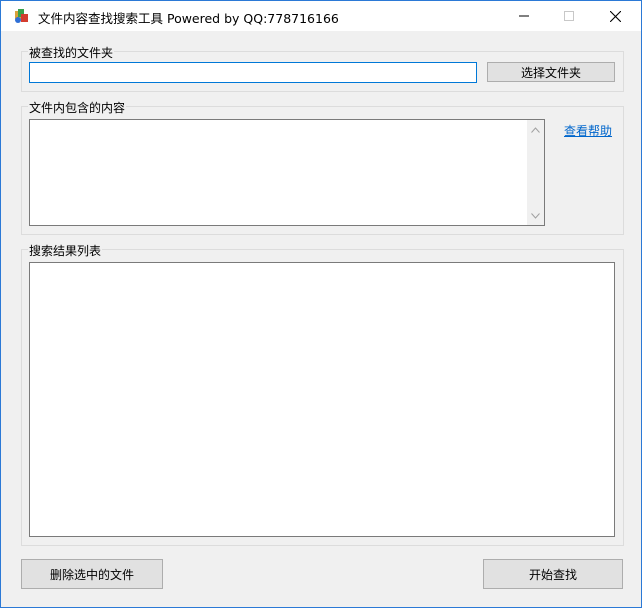 This screenshot has height=610, width=644. What do you see at coordinates (188, 18) in the screenshot?
I see `window-title: 文件内容查找搜索工具 Powered by QQ:778716166` at bounding box center [188, 18].